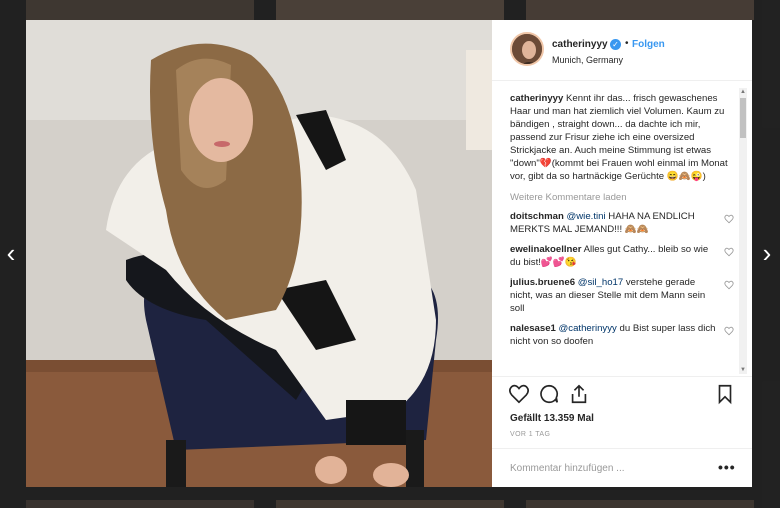 The height and width of the screenshot is (508, 780). I want to click on load-more-comments-button: Weitere Kommentare laden, so click(622, 197).